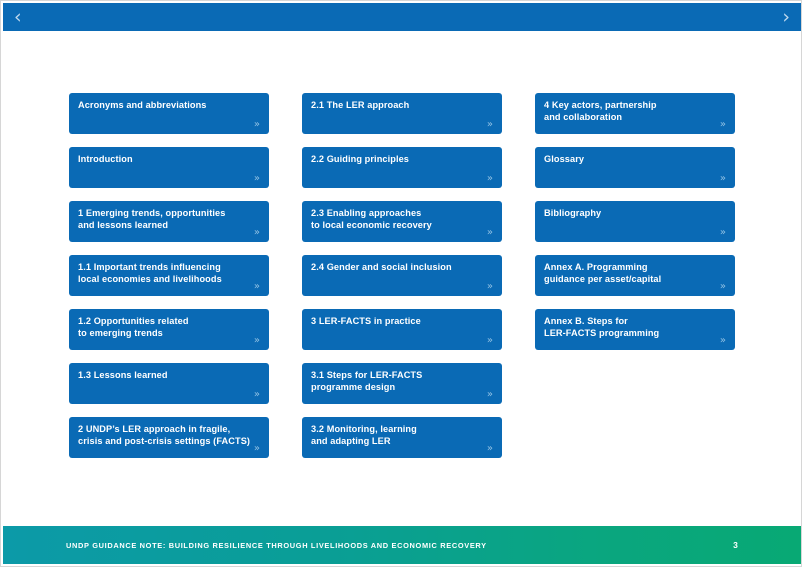  I want to click on toc-item-label: Bibliography, so click(573, 213).